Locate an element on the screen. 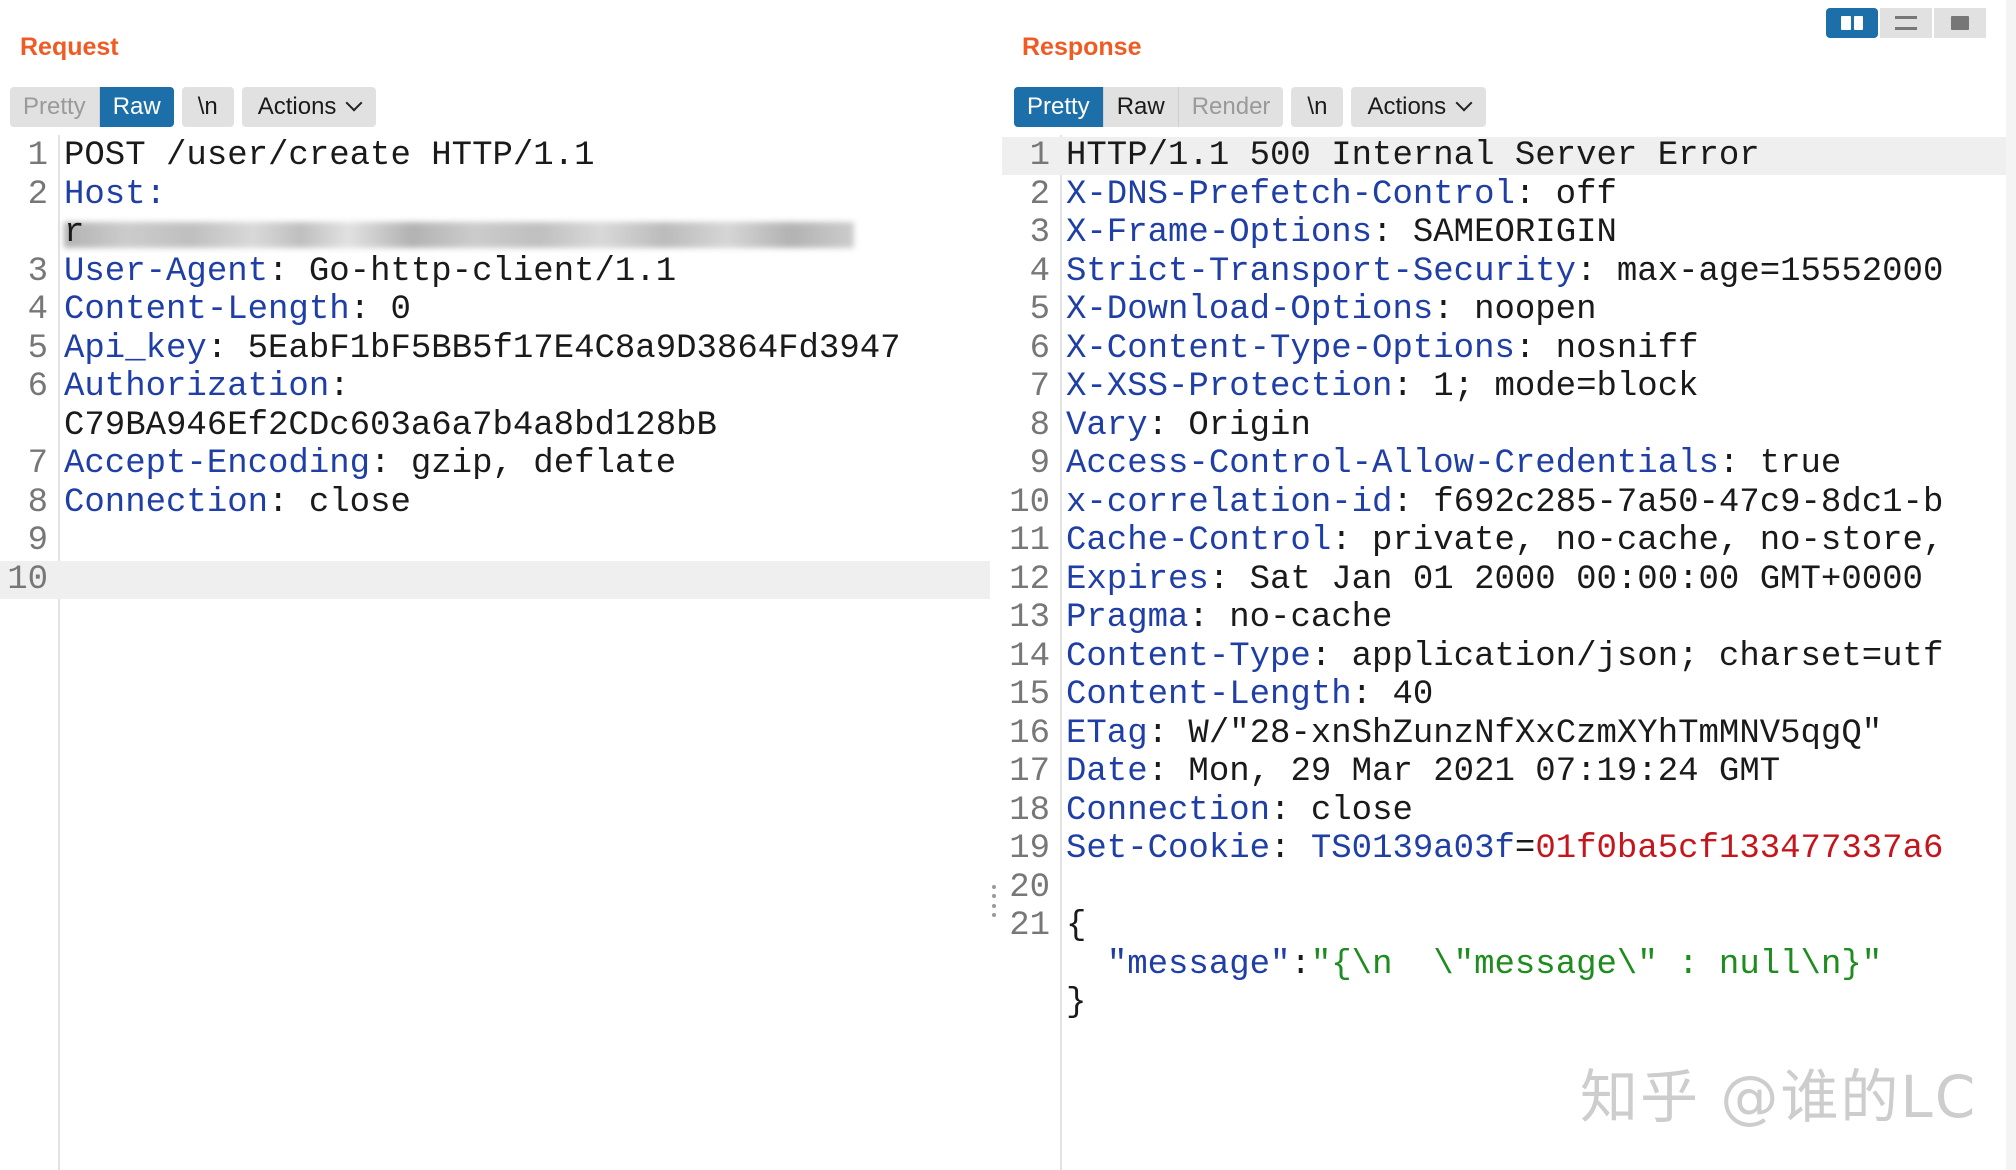  right-scrollbar-track is located at coordinates (2011, 585).